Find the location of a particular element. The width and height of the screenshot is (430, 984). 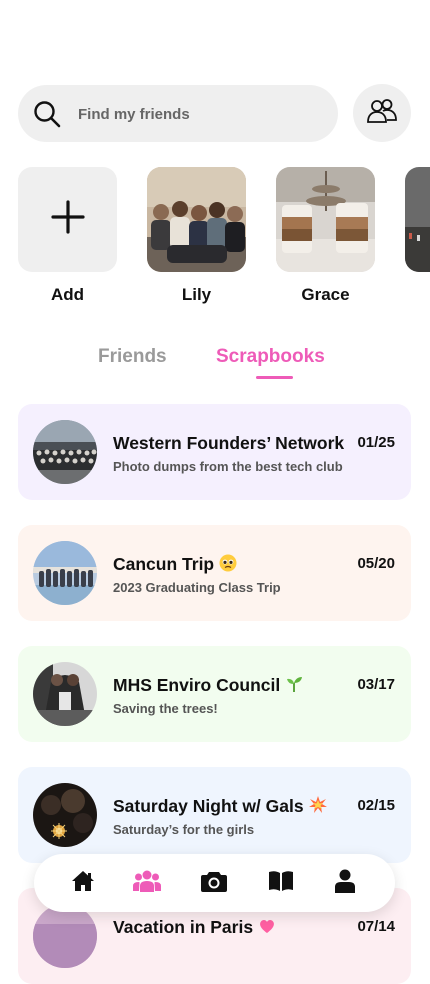

story-grace: Grace is located at coordinates (325, 235).